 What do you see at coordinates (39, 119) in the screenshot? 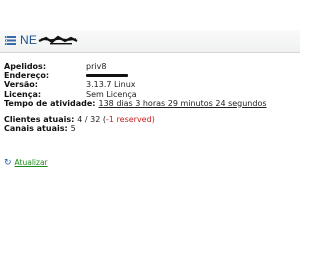
I see `clients-label: Clientes atuais:` at bounding box center [39, 119].